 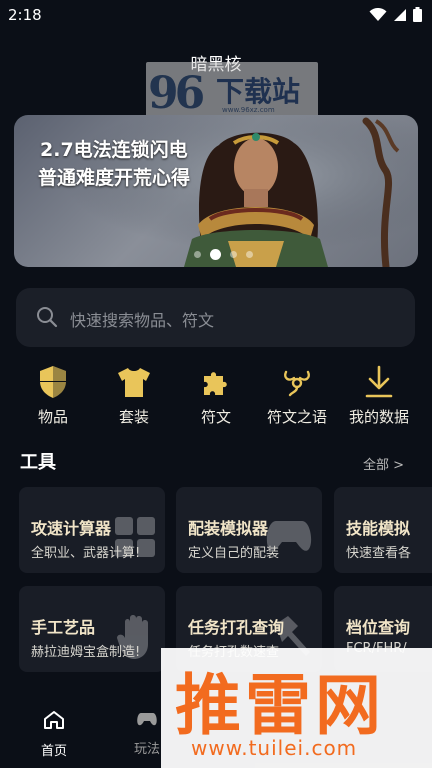 What do you see at coordinates (86, 553) in the screenshot?
I see `tool-card-desc: 全职业、武器计算!` at bounding box center [86, 553].